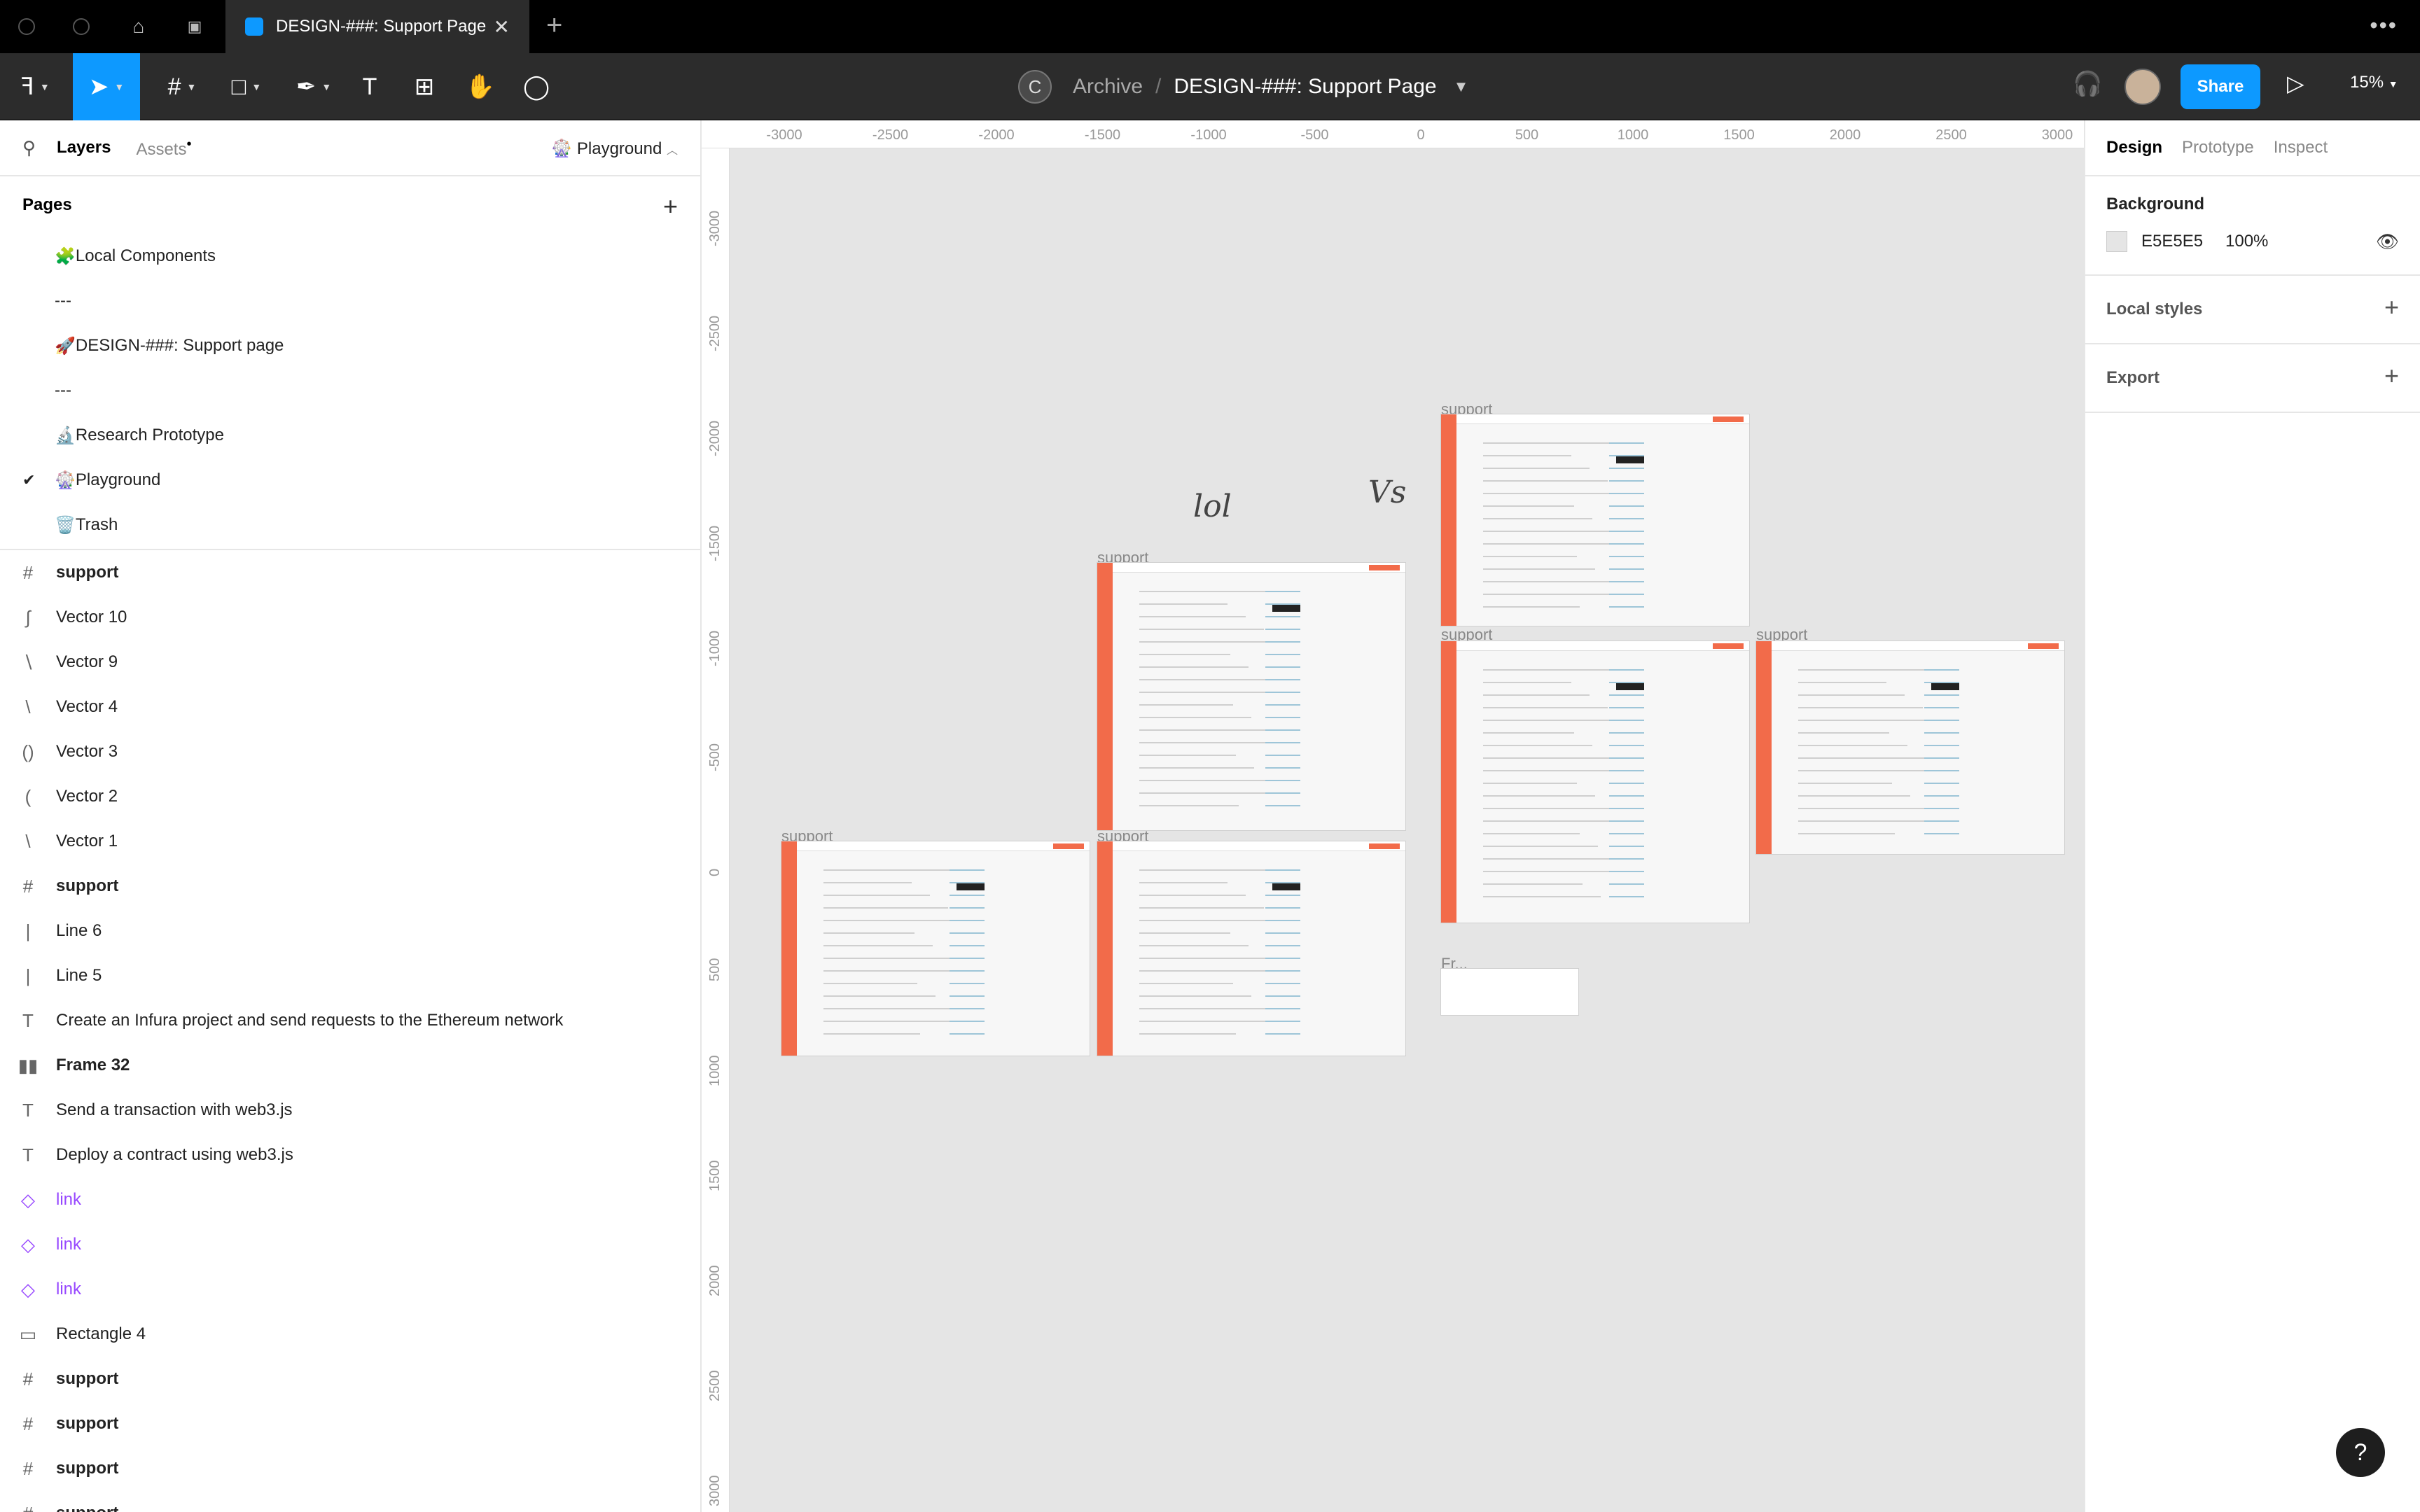 The width and height of the screenshot is (2420, 1512). I want to click on audio-icon: 🎧, so click(2087, 84).